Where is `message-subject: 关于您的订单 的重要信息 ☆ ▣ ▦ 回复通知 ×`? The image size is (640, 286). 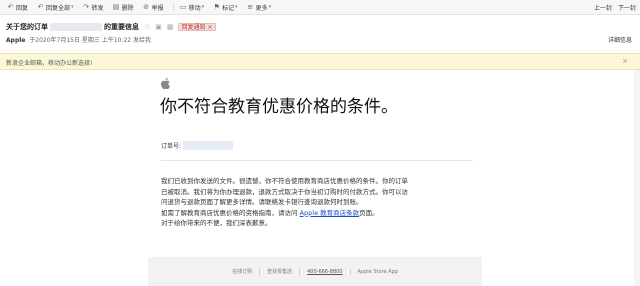 message-subject: 关于您的订单 的重要信息 ☆ ▣ ▦ 回复通知 × is located at coordinates (111, 27).